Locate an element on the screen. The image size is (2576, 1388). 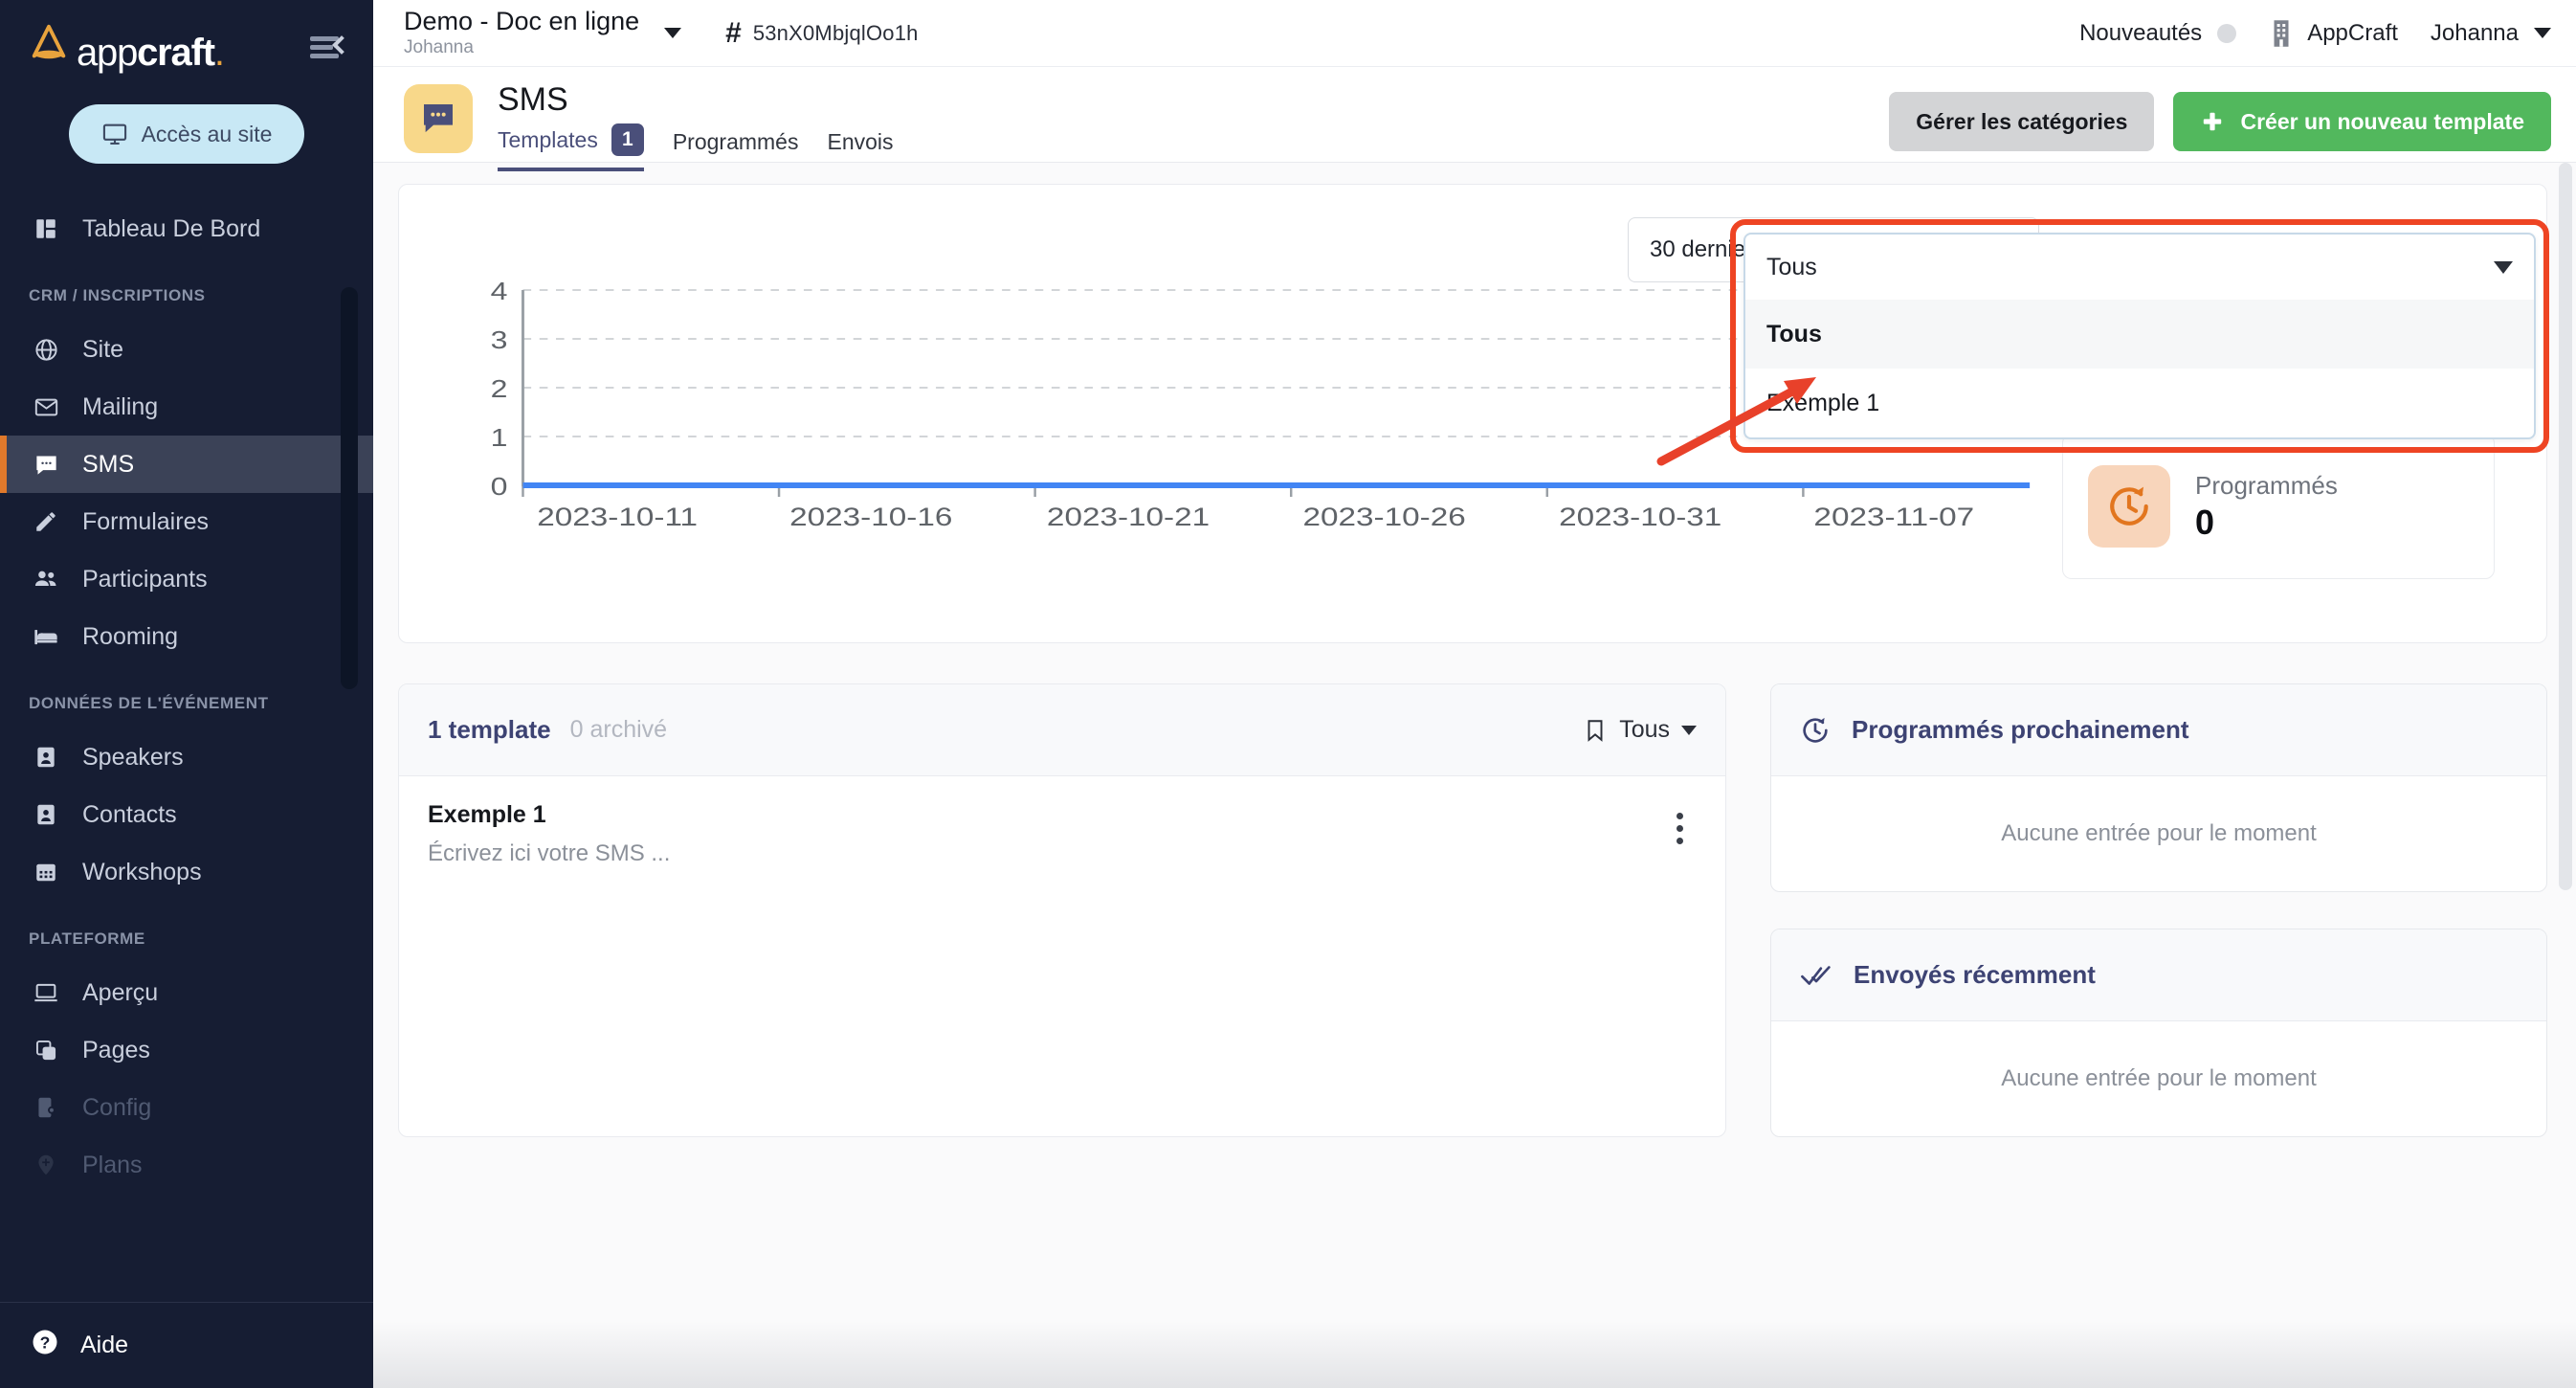
sidebar-item-mailing: Mailing is located at coordinates (186, 407).